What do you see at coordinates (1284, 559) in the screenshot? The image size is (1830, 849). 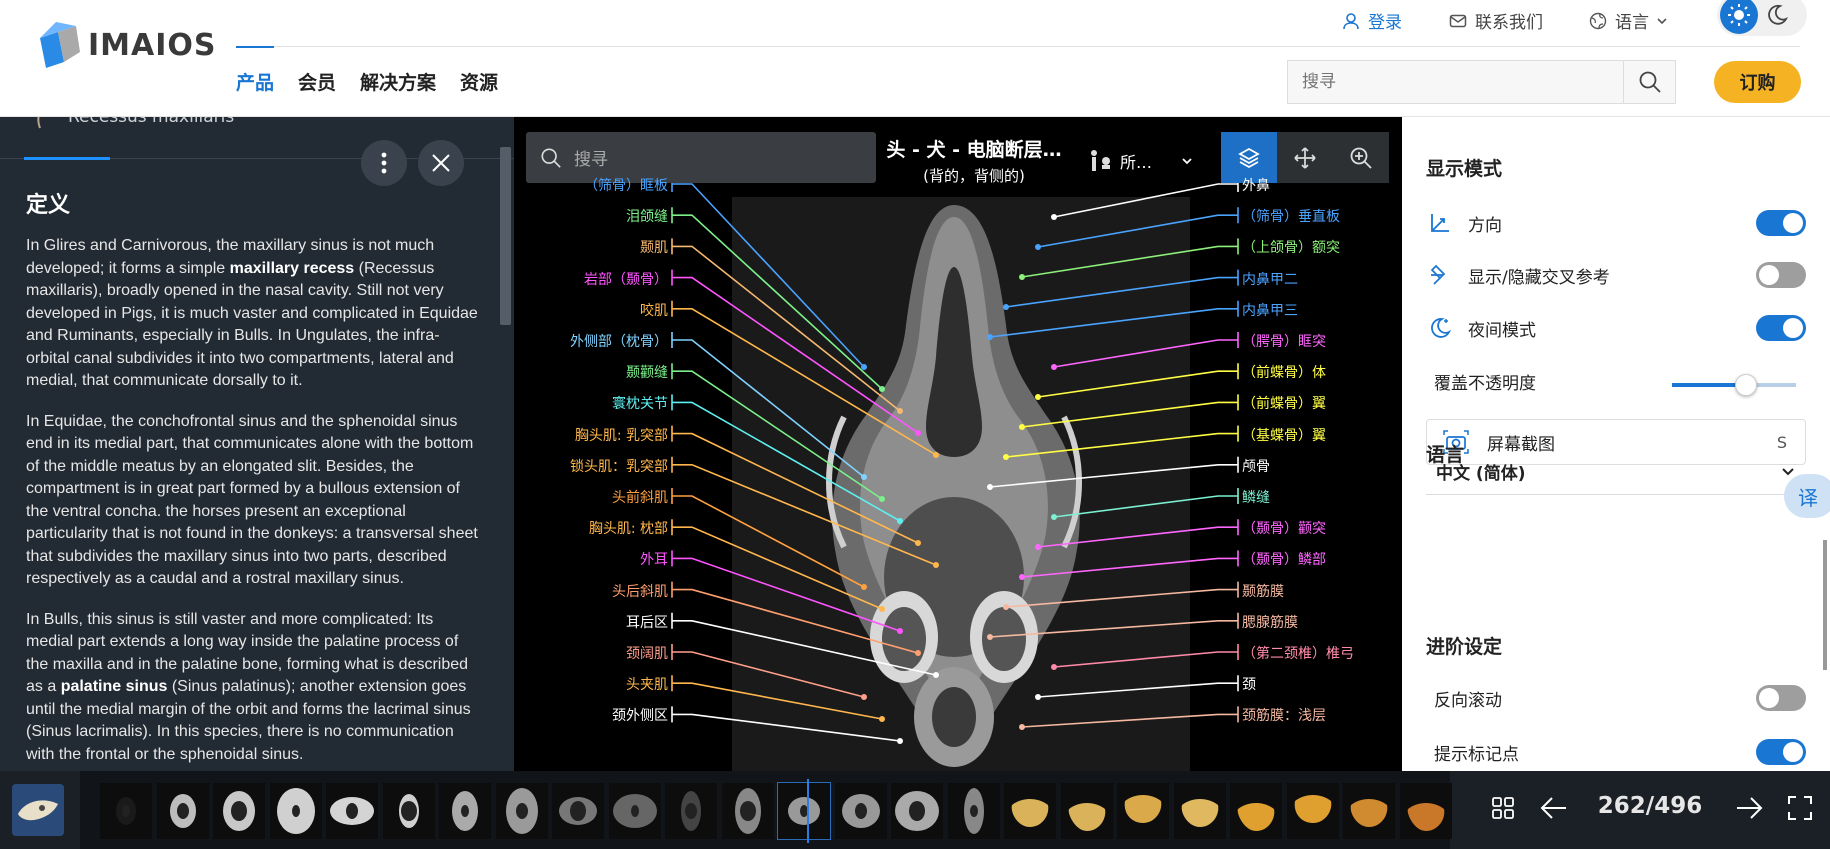 I see `structure-label-right: （颞骨）鳞部` at bounding box center [1284, 559].